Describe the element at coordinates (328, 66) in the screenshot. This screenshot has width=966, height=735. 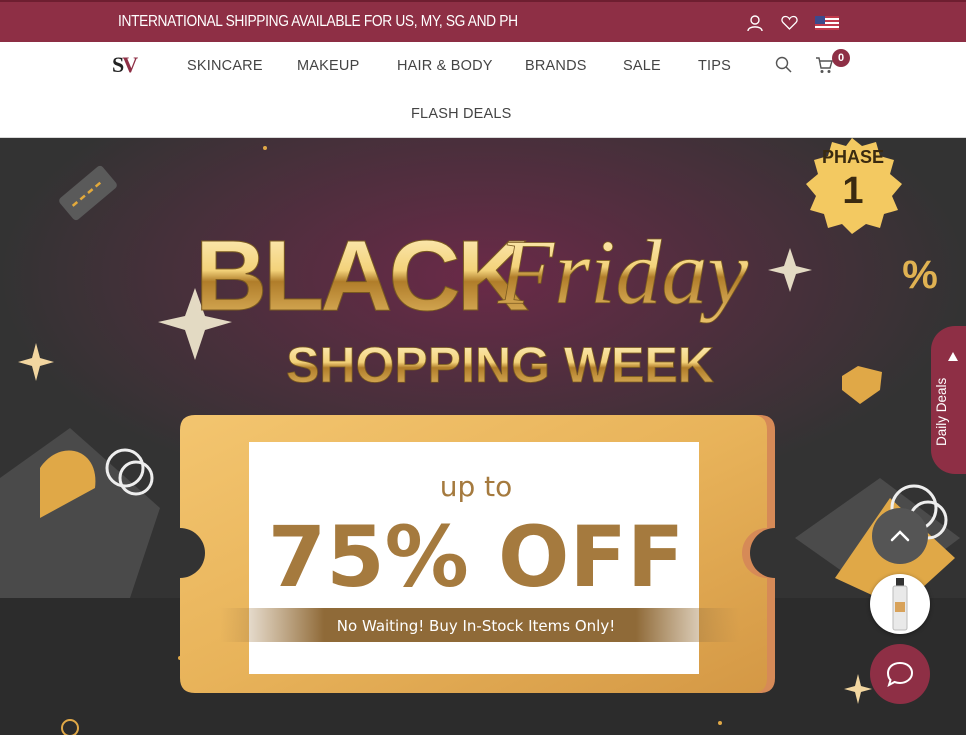
I see `nav-item-makeup: MAKEUP` at that location.